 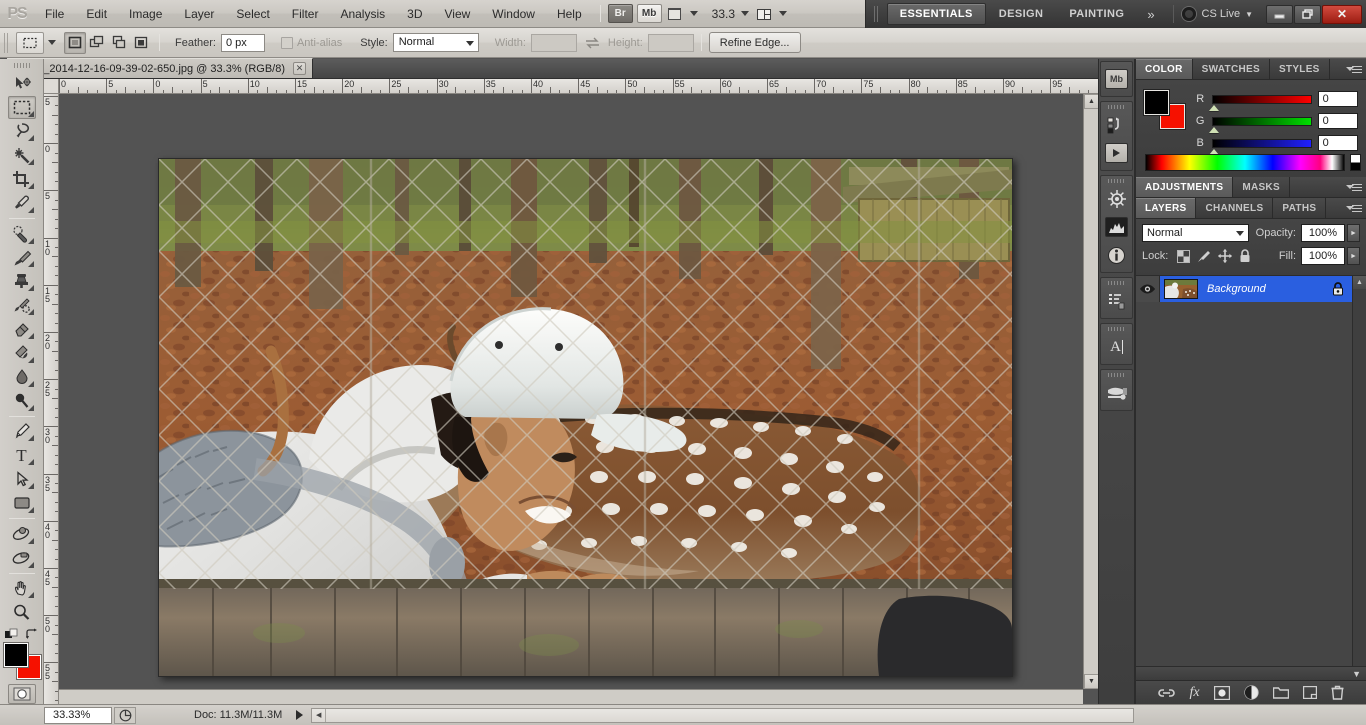 I want to click on crop-tool, so click(x=22, y=179).